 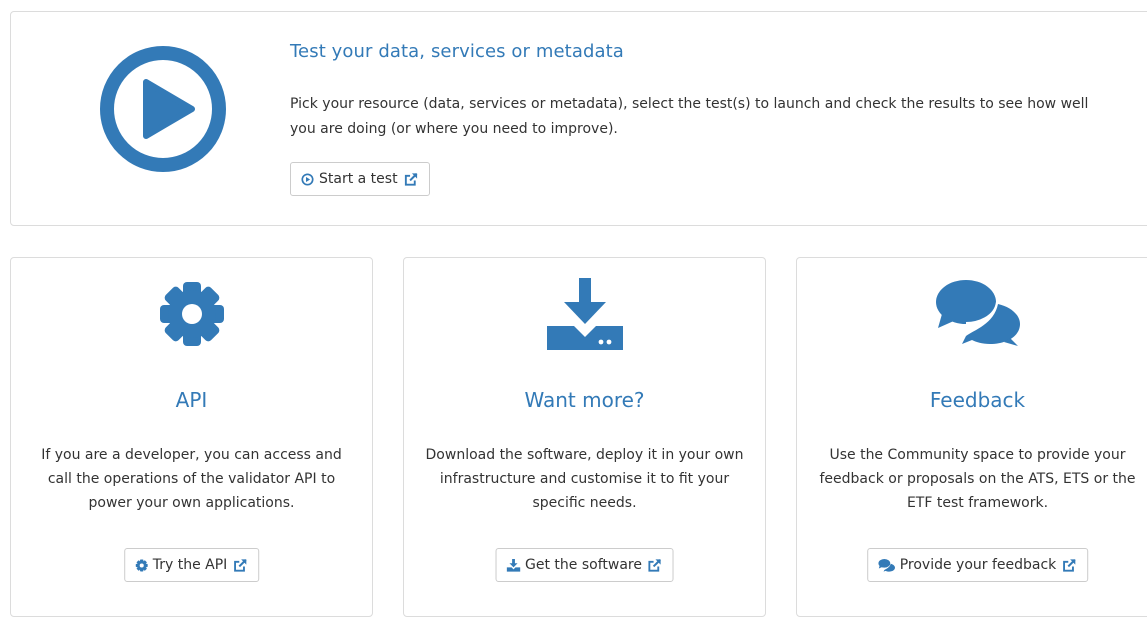 What do you see at coordinates (977, 313) in the screenshot?
I see `comments-icon` at bounding box center [977, 313].